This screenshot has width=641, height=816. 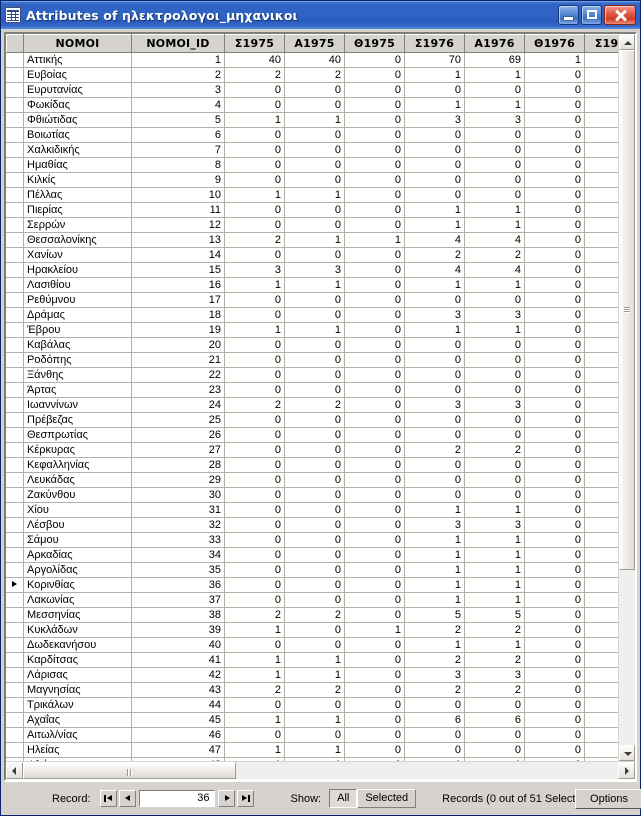 I want to click on cell-name: Δράμας, so click(x=77, y=315).